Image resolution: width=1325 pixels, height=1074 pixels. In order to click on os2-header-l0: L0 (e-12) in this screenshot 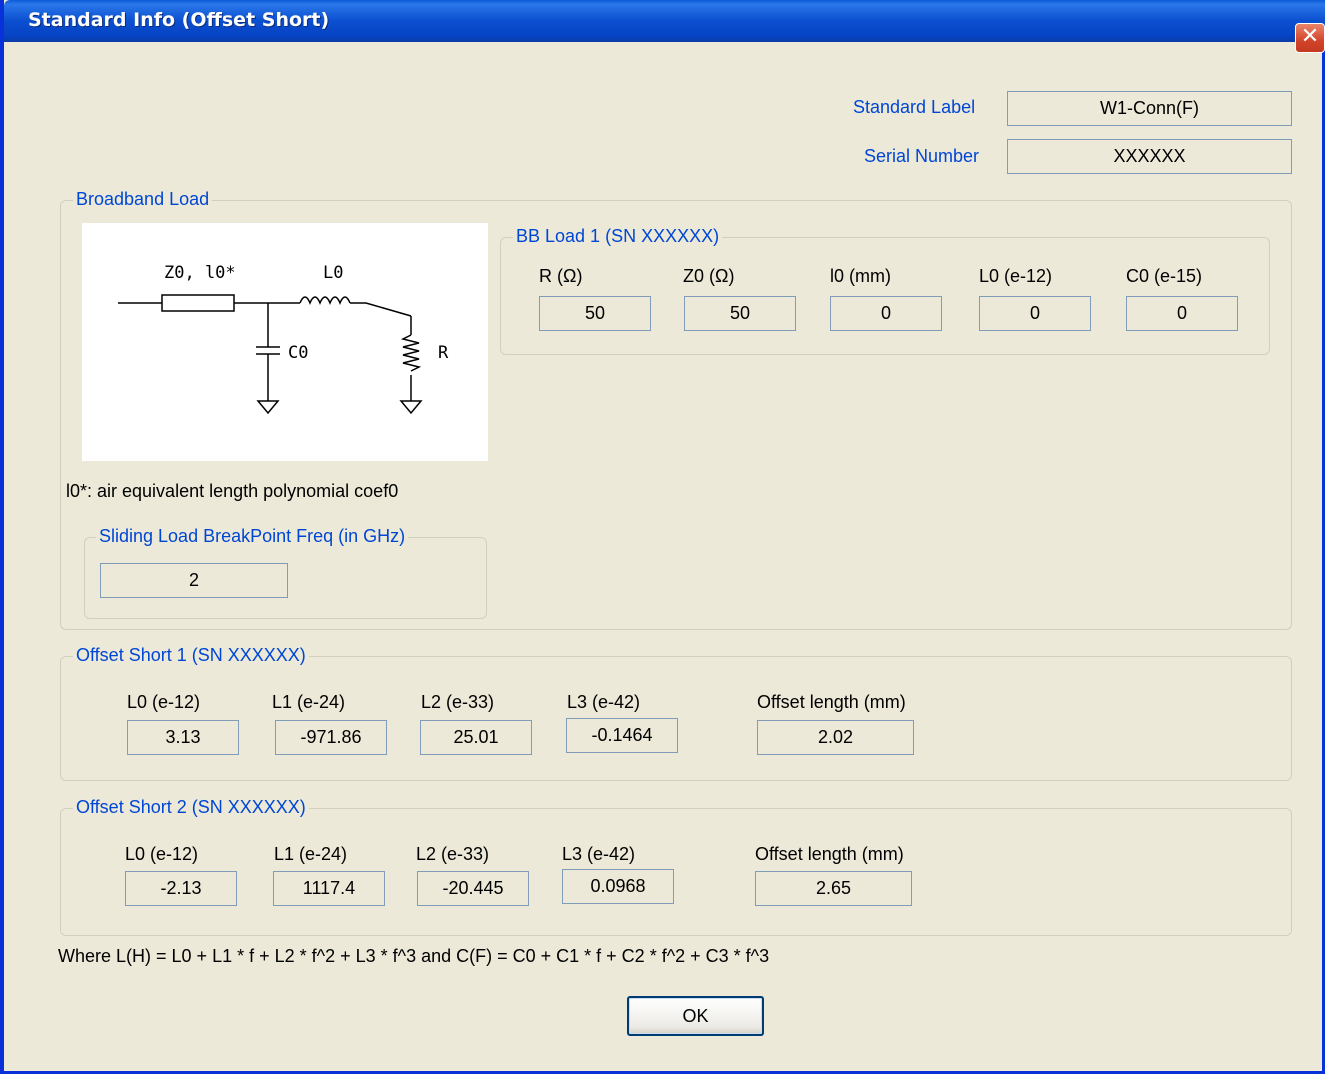, I will do `click(162, 854)`.